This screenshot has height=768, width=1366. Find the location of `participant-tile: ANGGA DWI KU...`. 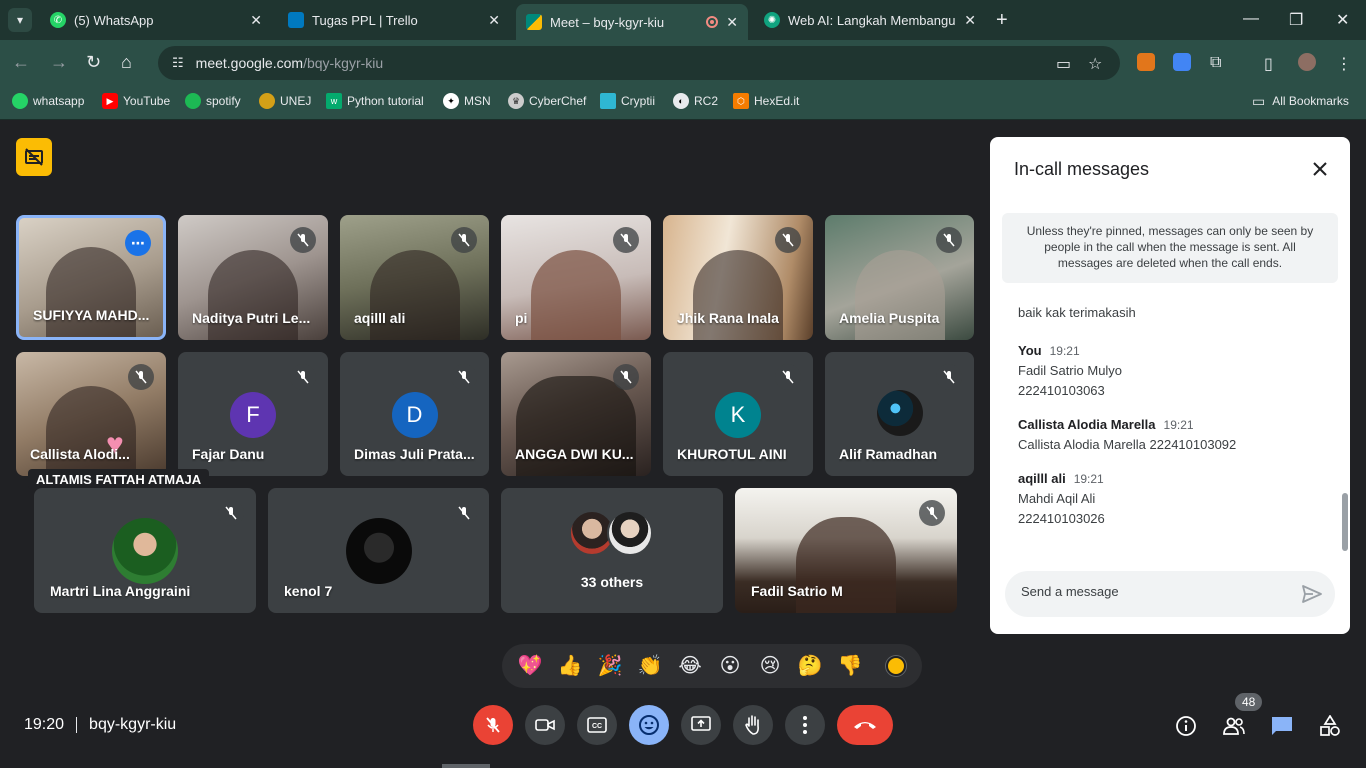

participant-tile: ANGGA DWI KU... is located at coordinates (576, 414).